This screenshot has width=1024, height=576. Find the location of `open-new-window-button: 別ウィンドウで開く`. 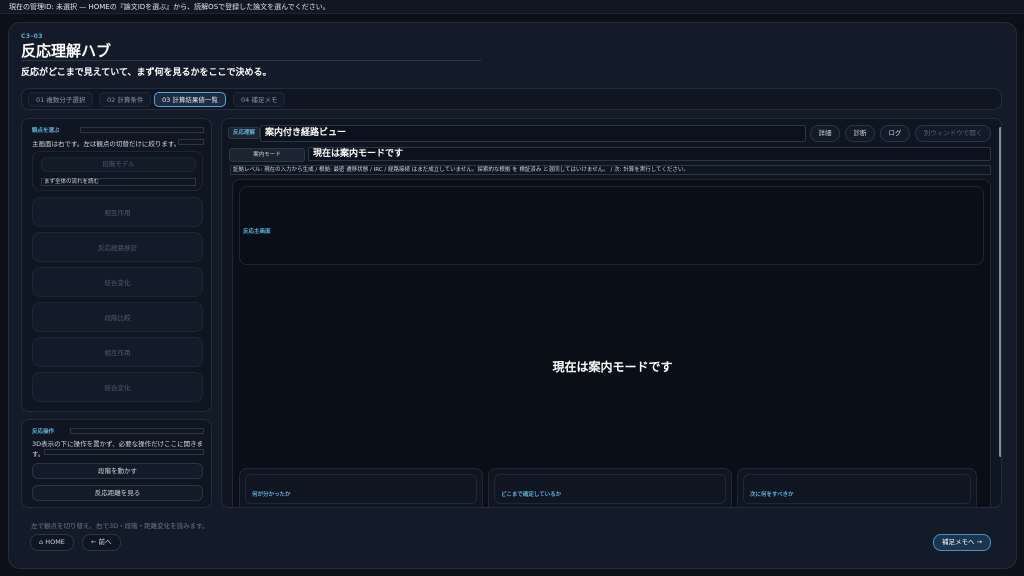

open-new-window-button: 別ウィンドウで開く is located at coordinates (953, 133).